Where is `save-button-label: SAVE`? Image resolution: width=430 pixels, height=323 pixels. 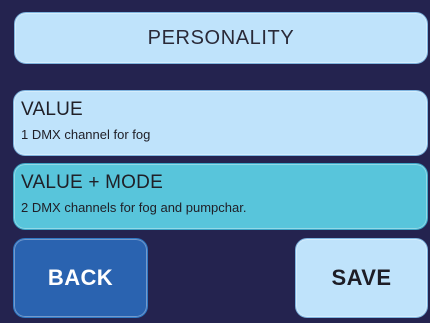 save-button-label: SAVE is located at coordinates (361, 277).